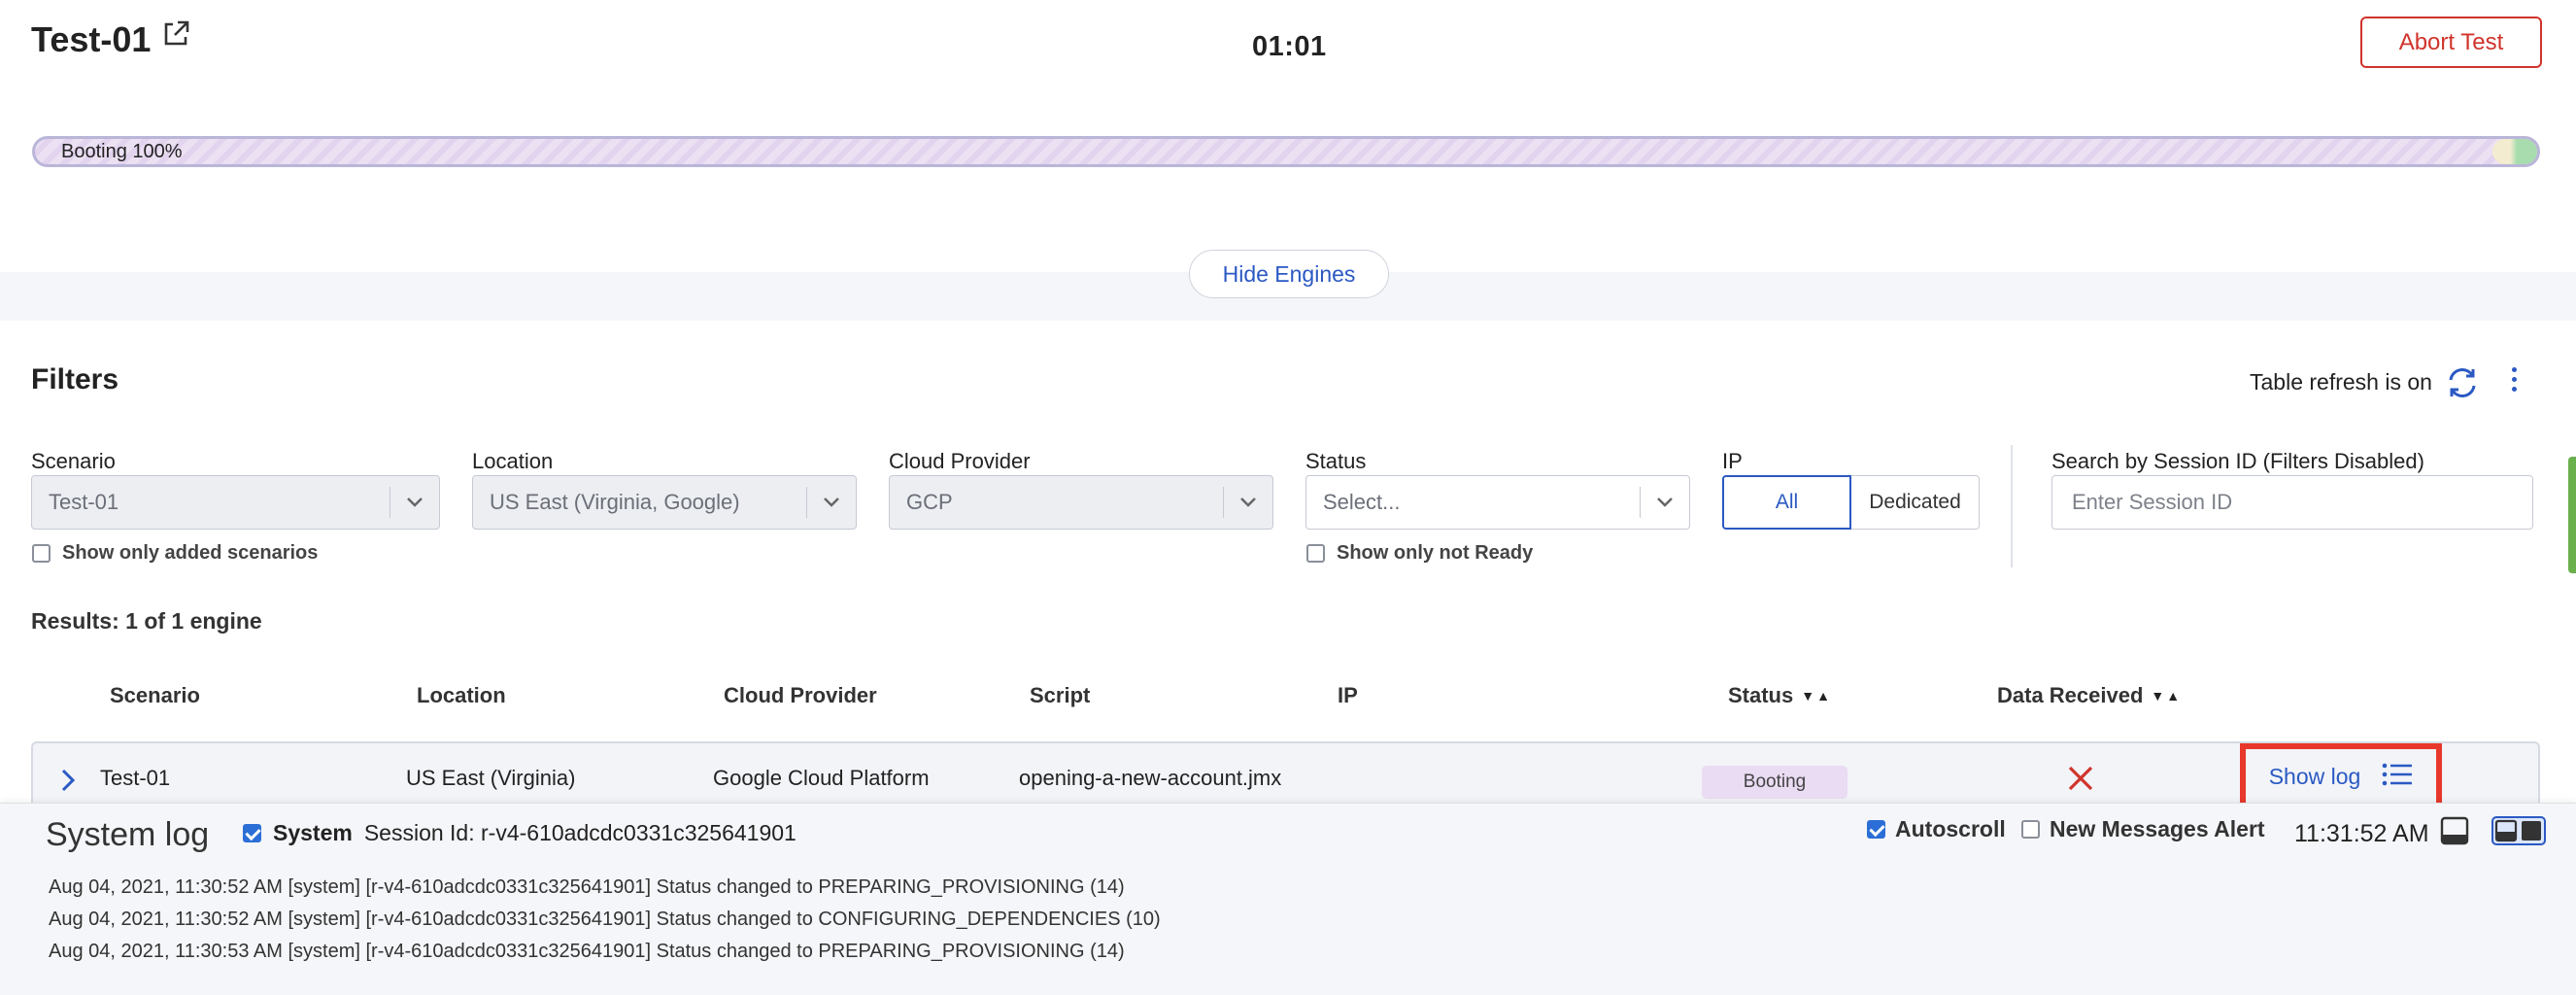 Image resolution: width=2576 pixels, height=995 pixels. I want to click on show-only-added-scenarios: Show only added scenarios, so click(175, 553).